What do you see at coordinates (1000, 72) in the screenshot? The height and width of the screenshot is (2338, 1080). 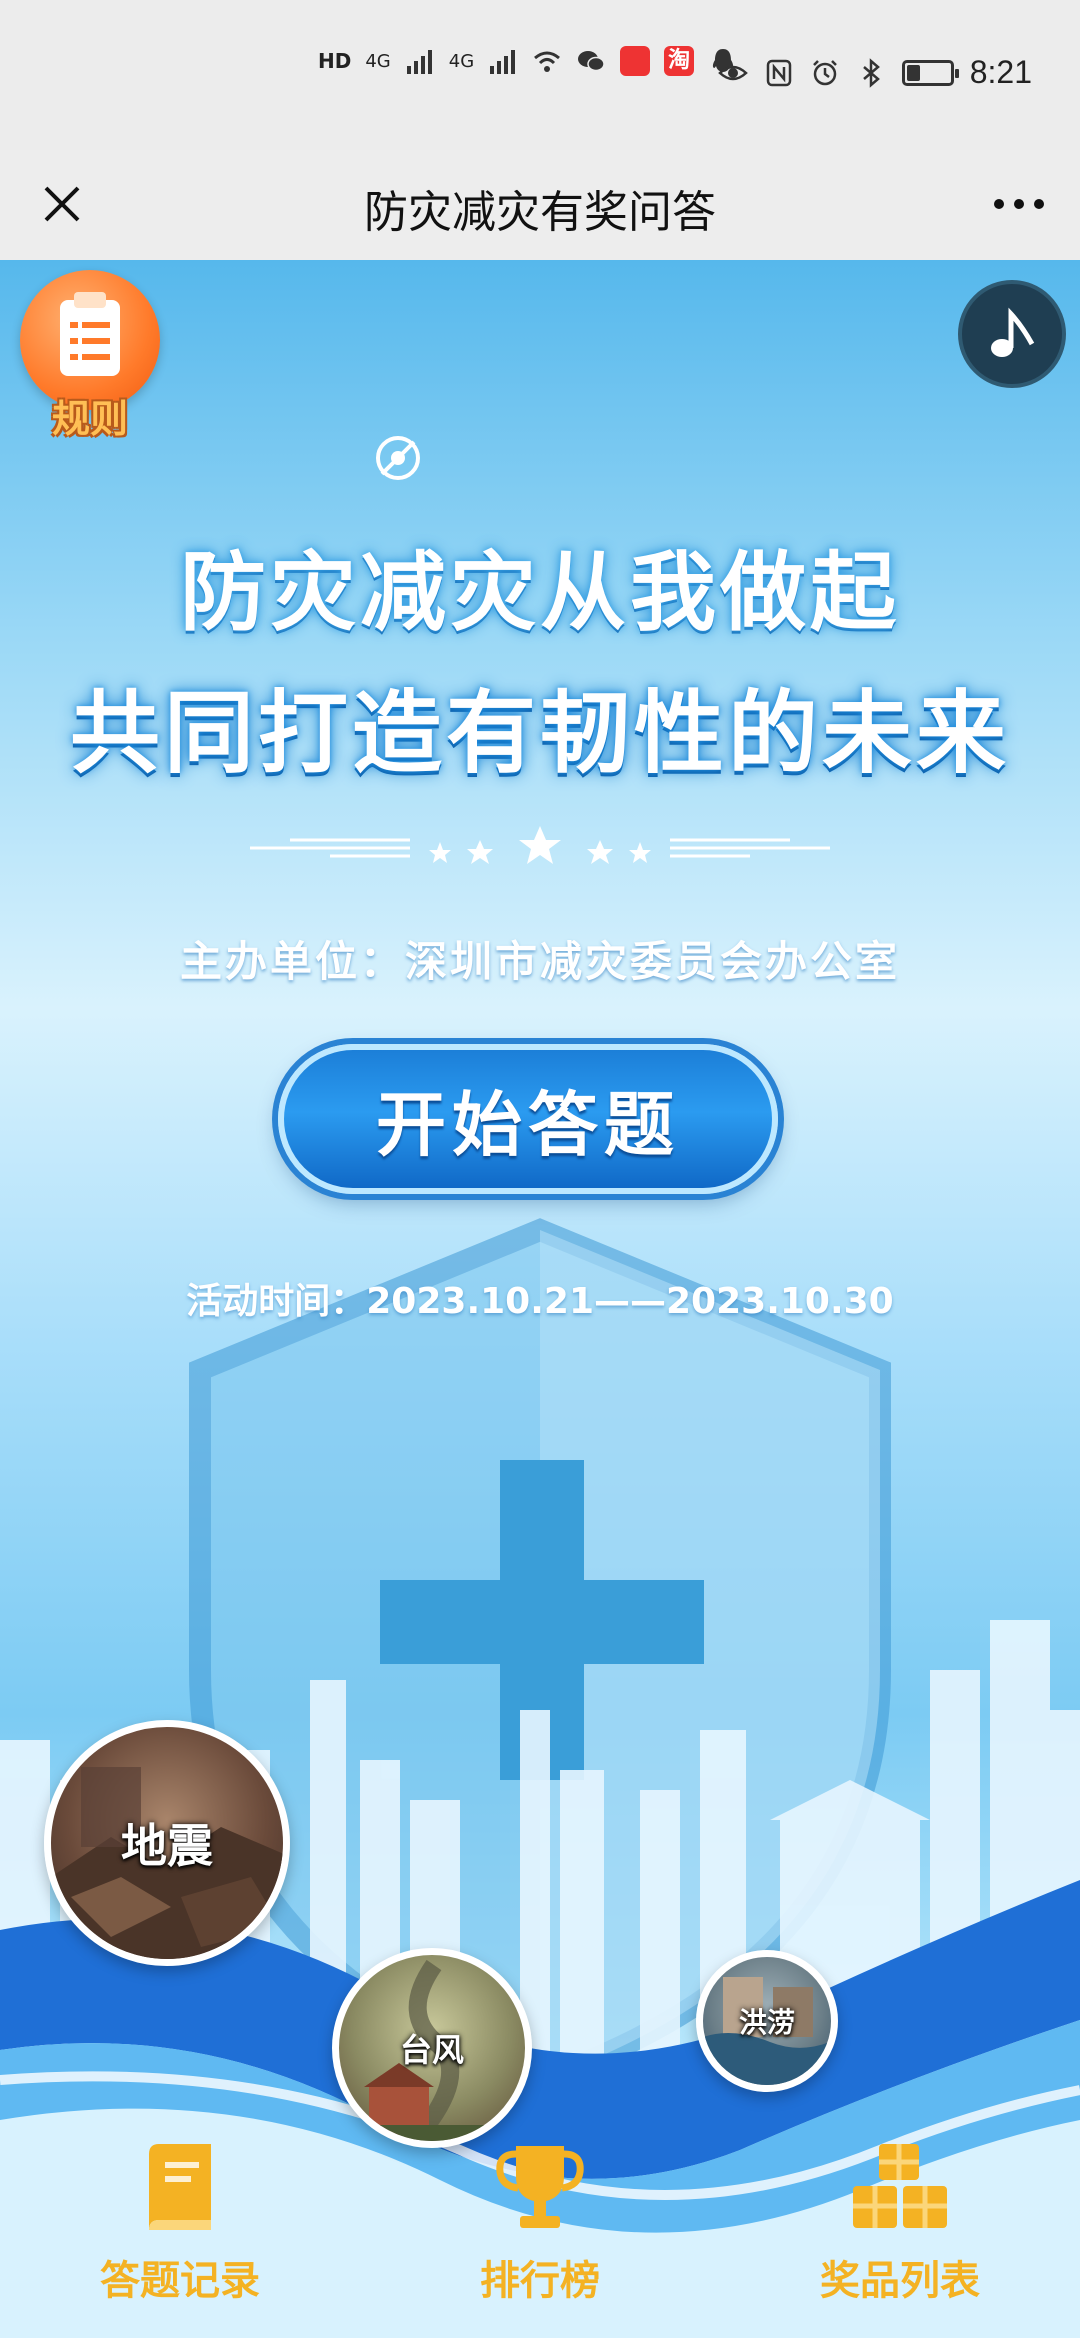 I see `clock-time: 8:21` at bounding box center [1000, 72].